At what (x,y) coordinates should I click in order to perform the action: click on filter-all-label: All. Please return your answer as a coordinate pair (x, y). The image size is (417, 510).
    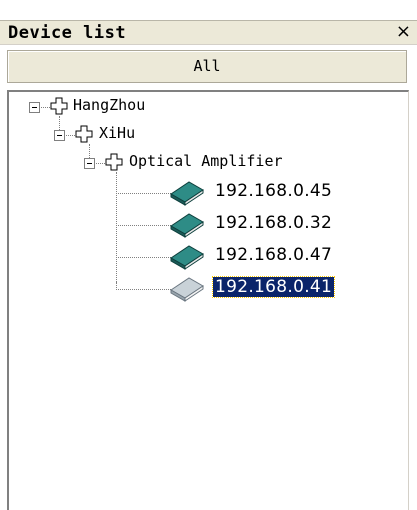
    Looking at the image, I should click on (207, 66).